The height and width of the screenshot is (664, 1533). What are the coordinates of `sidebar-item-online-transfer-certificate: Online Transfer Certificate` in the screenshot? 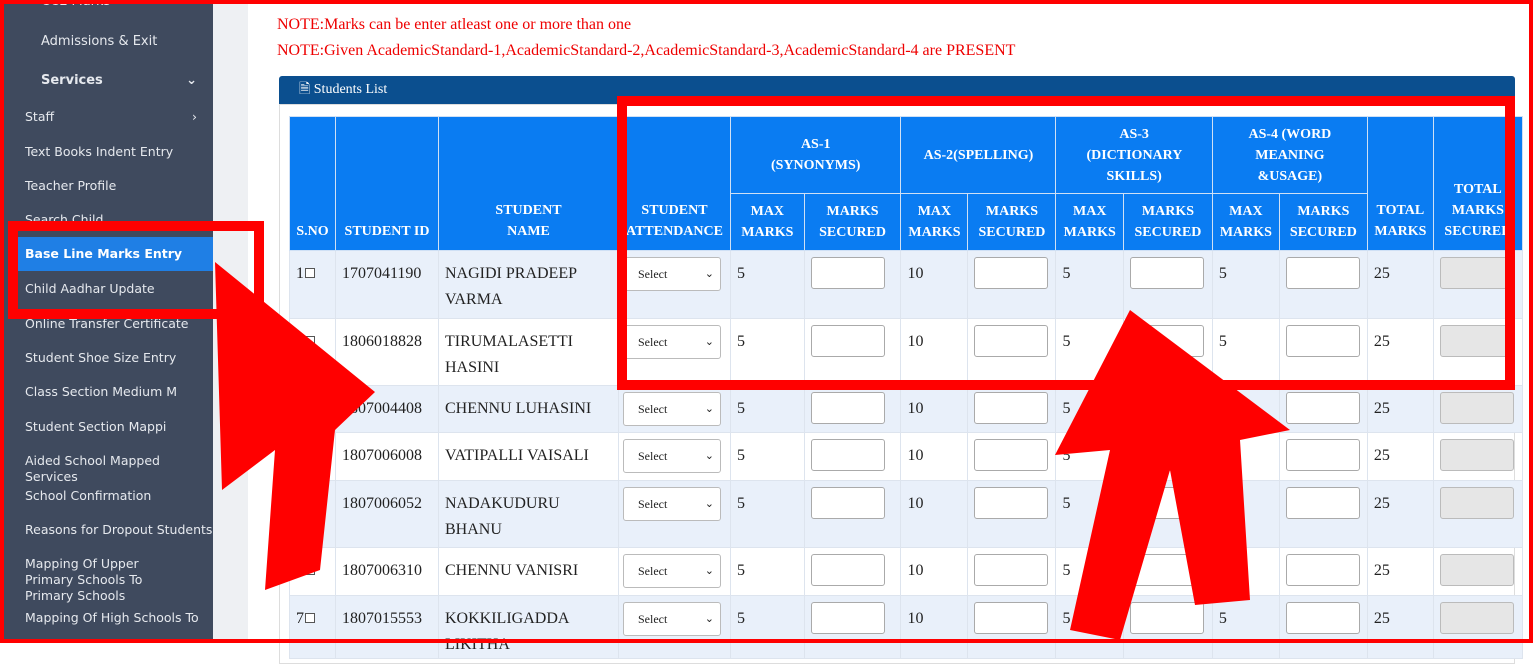 It's located at (106, 324).